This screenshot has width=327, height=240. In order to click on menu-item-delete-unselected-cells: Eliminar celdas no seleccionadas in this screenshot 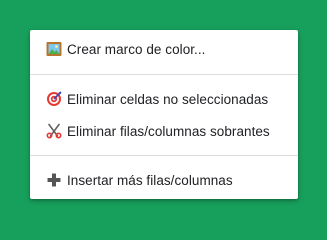, I will do `click(164, 99)`.